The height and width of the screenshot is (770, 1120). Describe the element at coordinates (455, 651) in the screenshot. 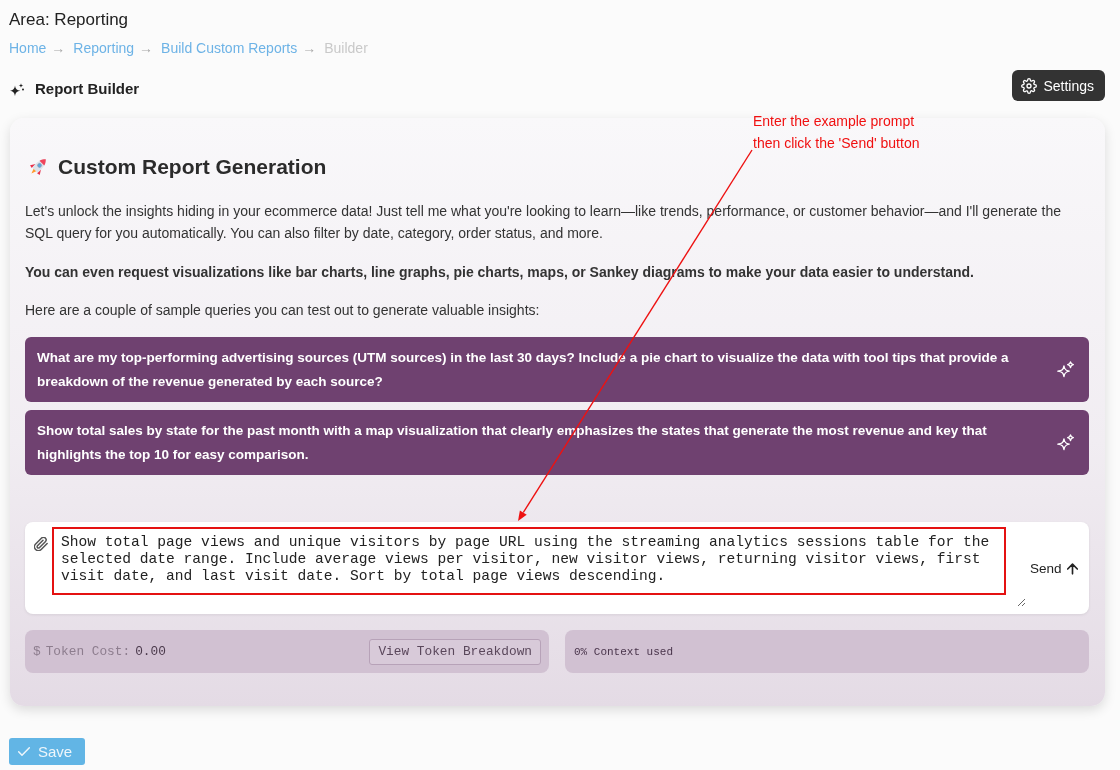

I see `token-breakdown-button: View Token Breakdown` at that location.